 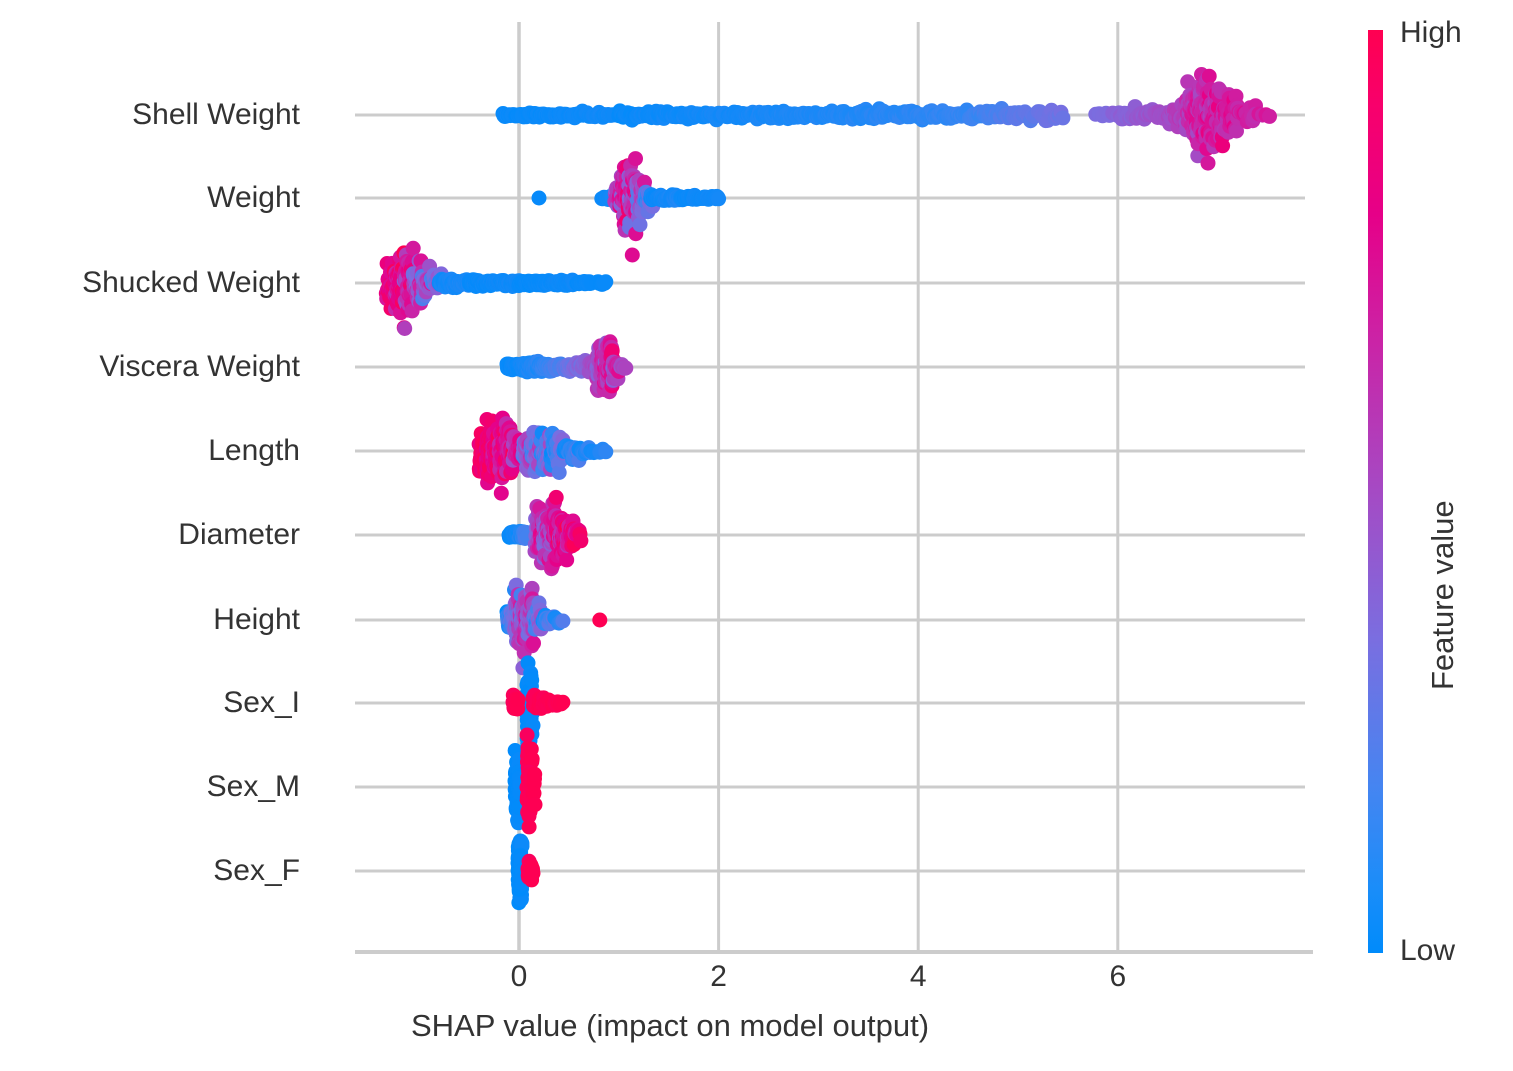 What do you see at coordinates (1428, 950) in the screenshot?
I see `colorbar-low-label: Low` at bounding box center [1428, 950].